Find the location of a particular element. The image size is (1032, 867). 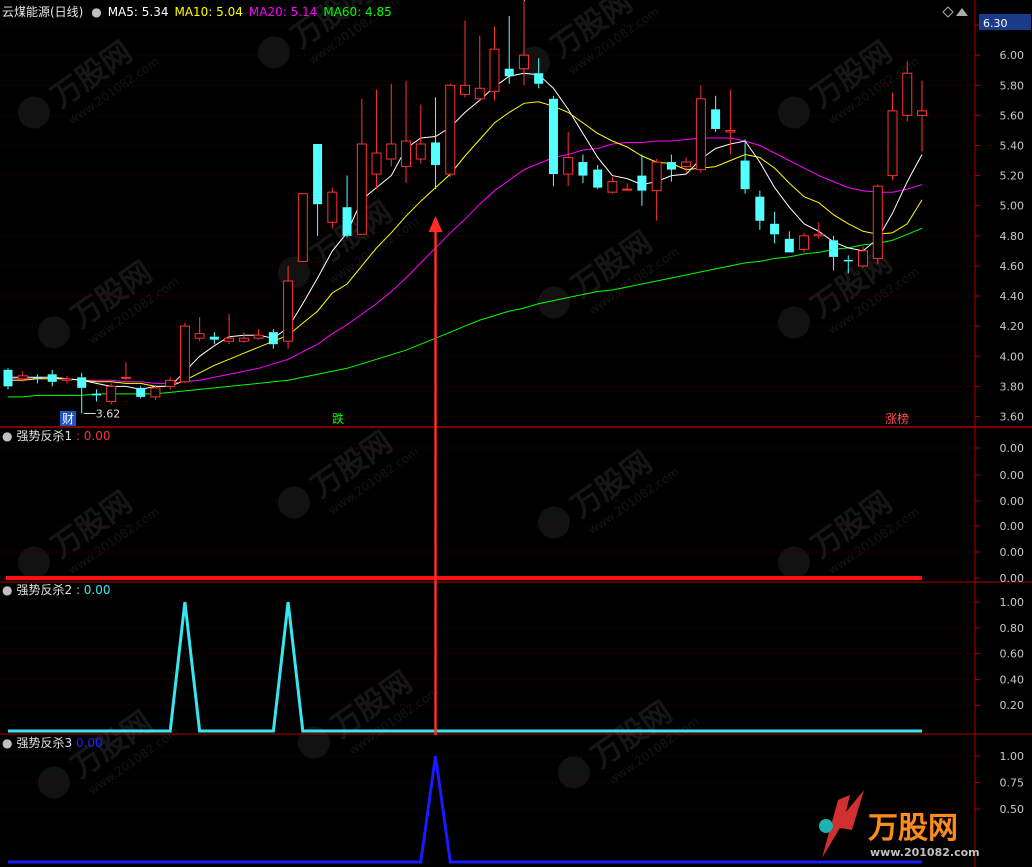

y-tick-label: 4.60 is located at coordinates (1012, 266).